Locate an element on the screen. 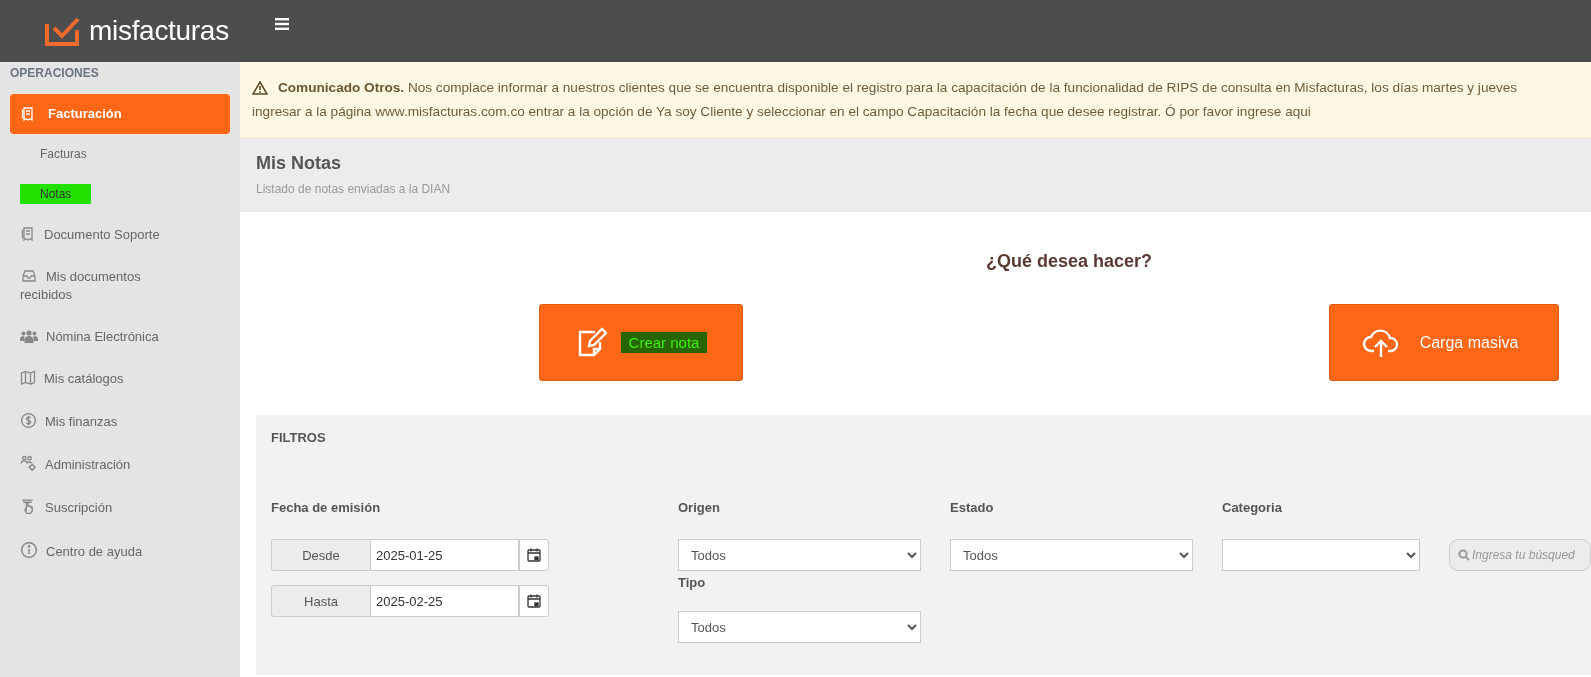 The image size is (1591, 677). warning-icon is located at coordinates (260, 88).